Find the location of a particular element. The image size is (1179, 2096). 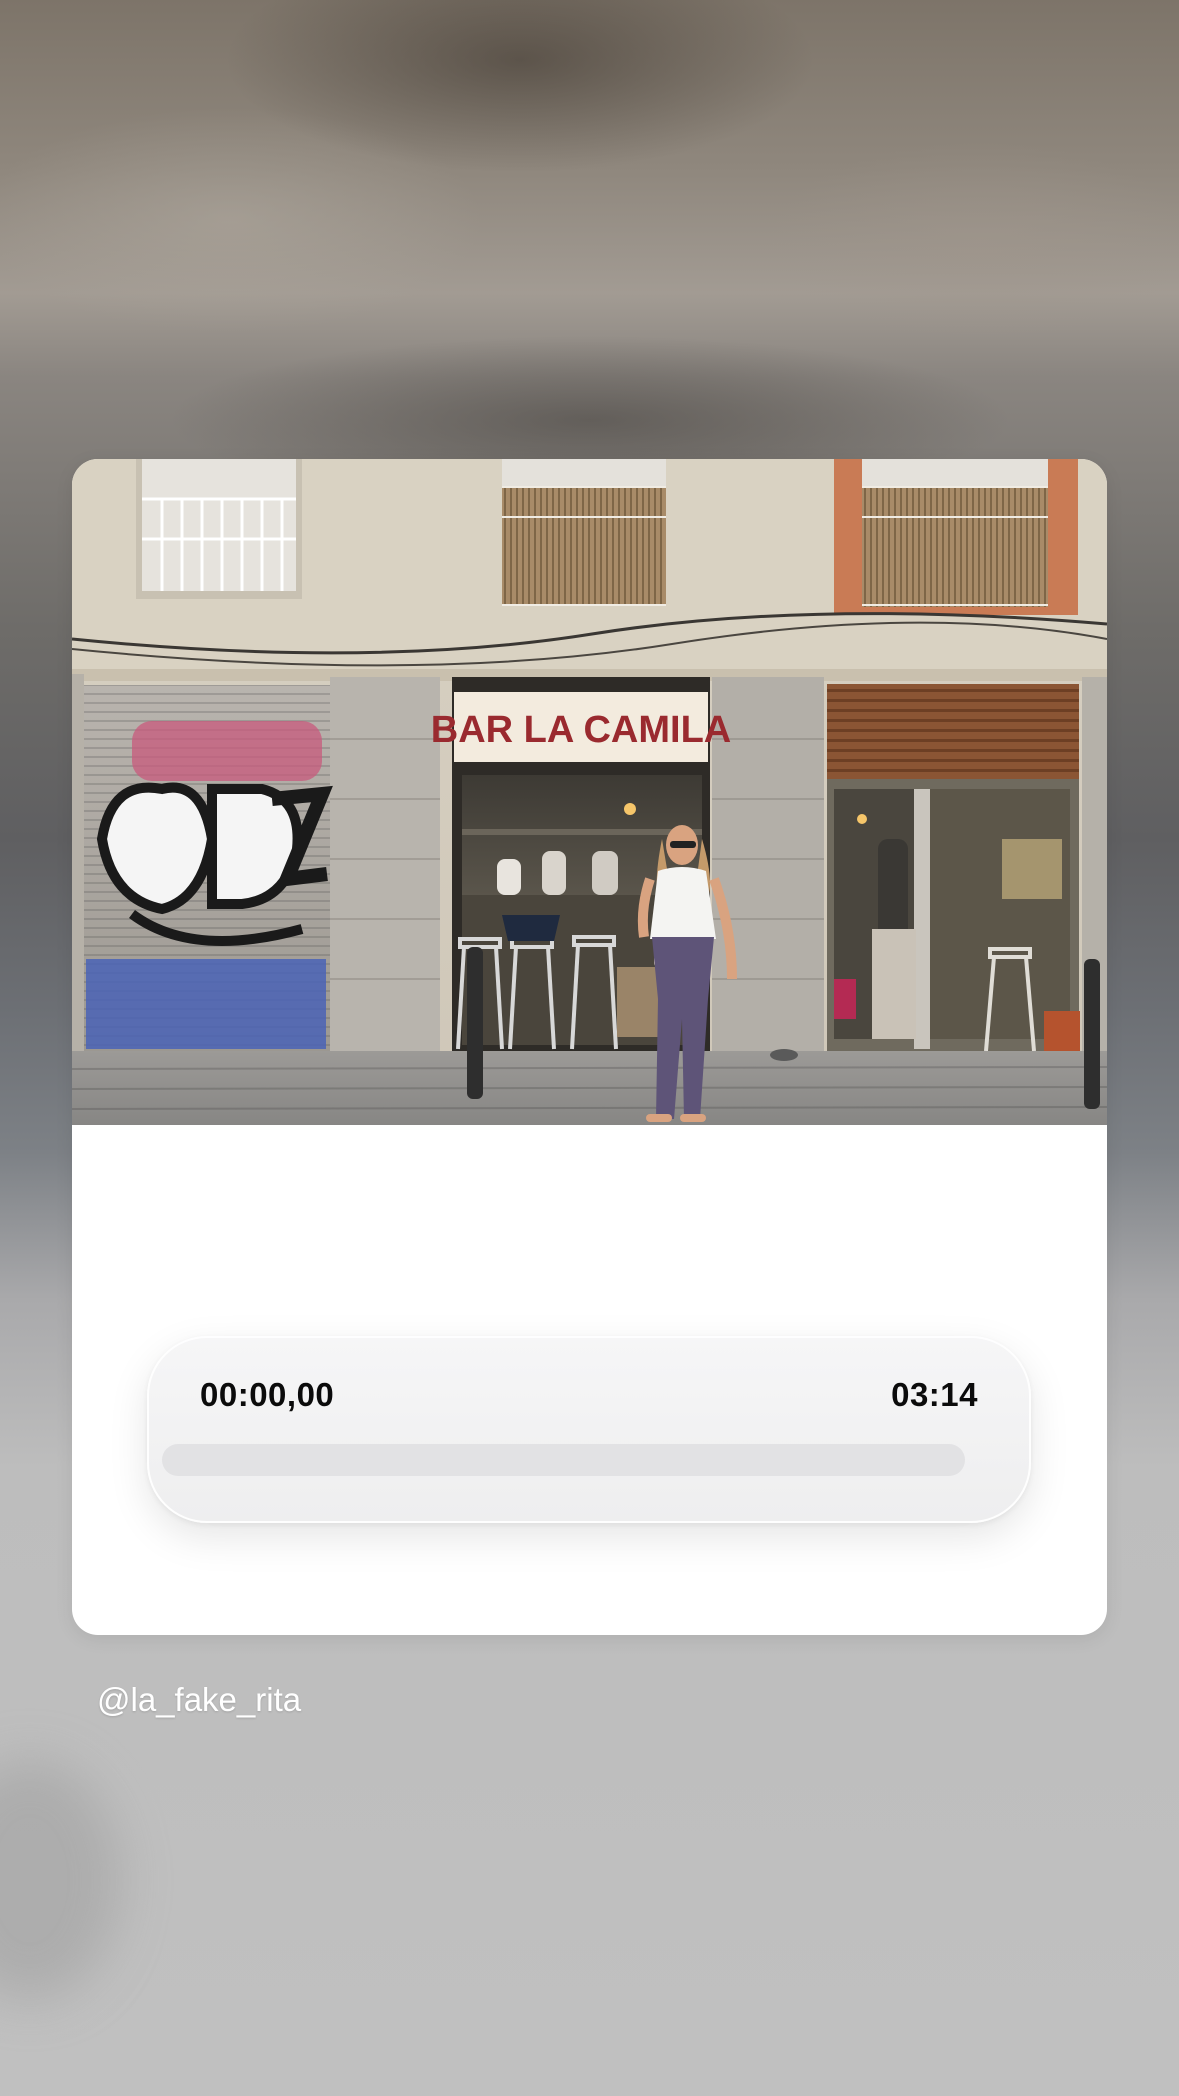

elapsed-time: 00:00,00 is located at coordinates (267, 1394).